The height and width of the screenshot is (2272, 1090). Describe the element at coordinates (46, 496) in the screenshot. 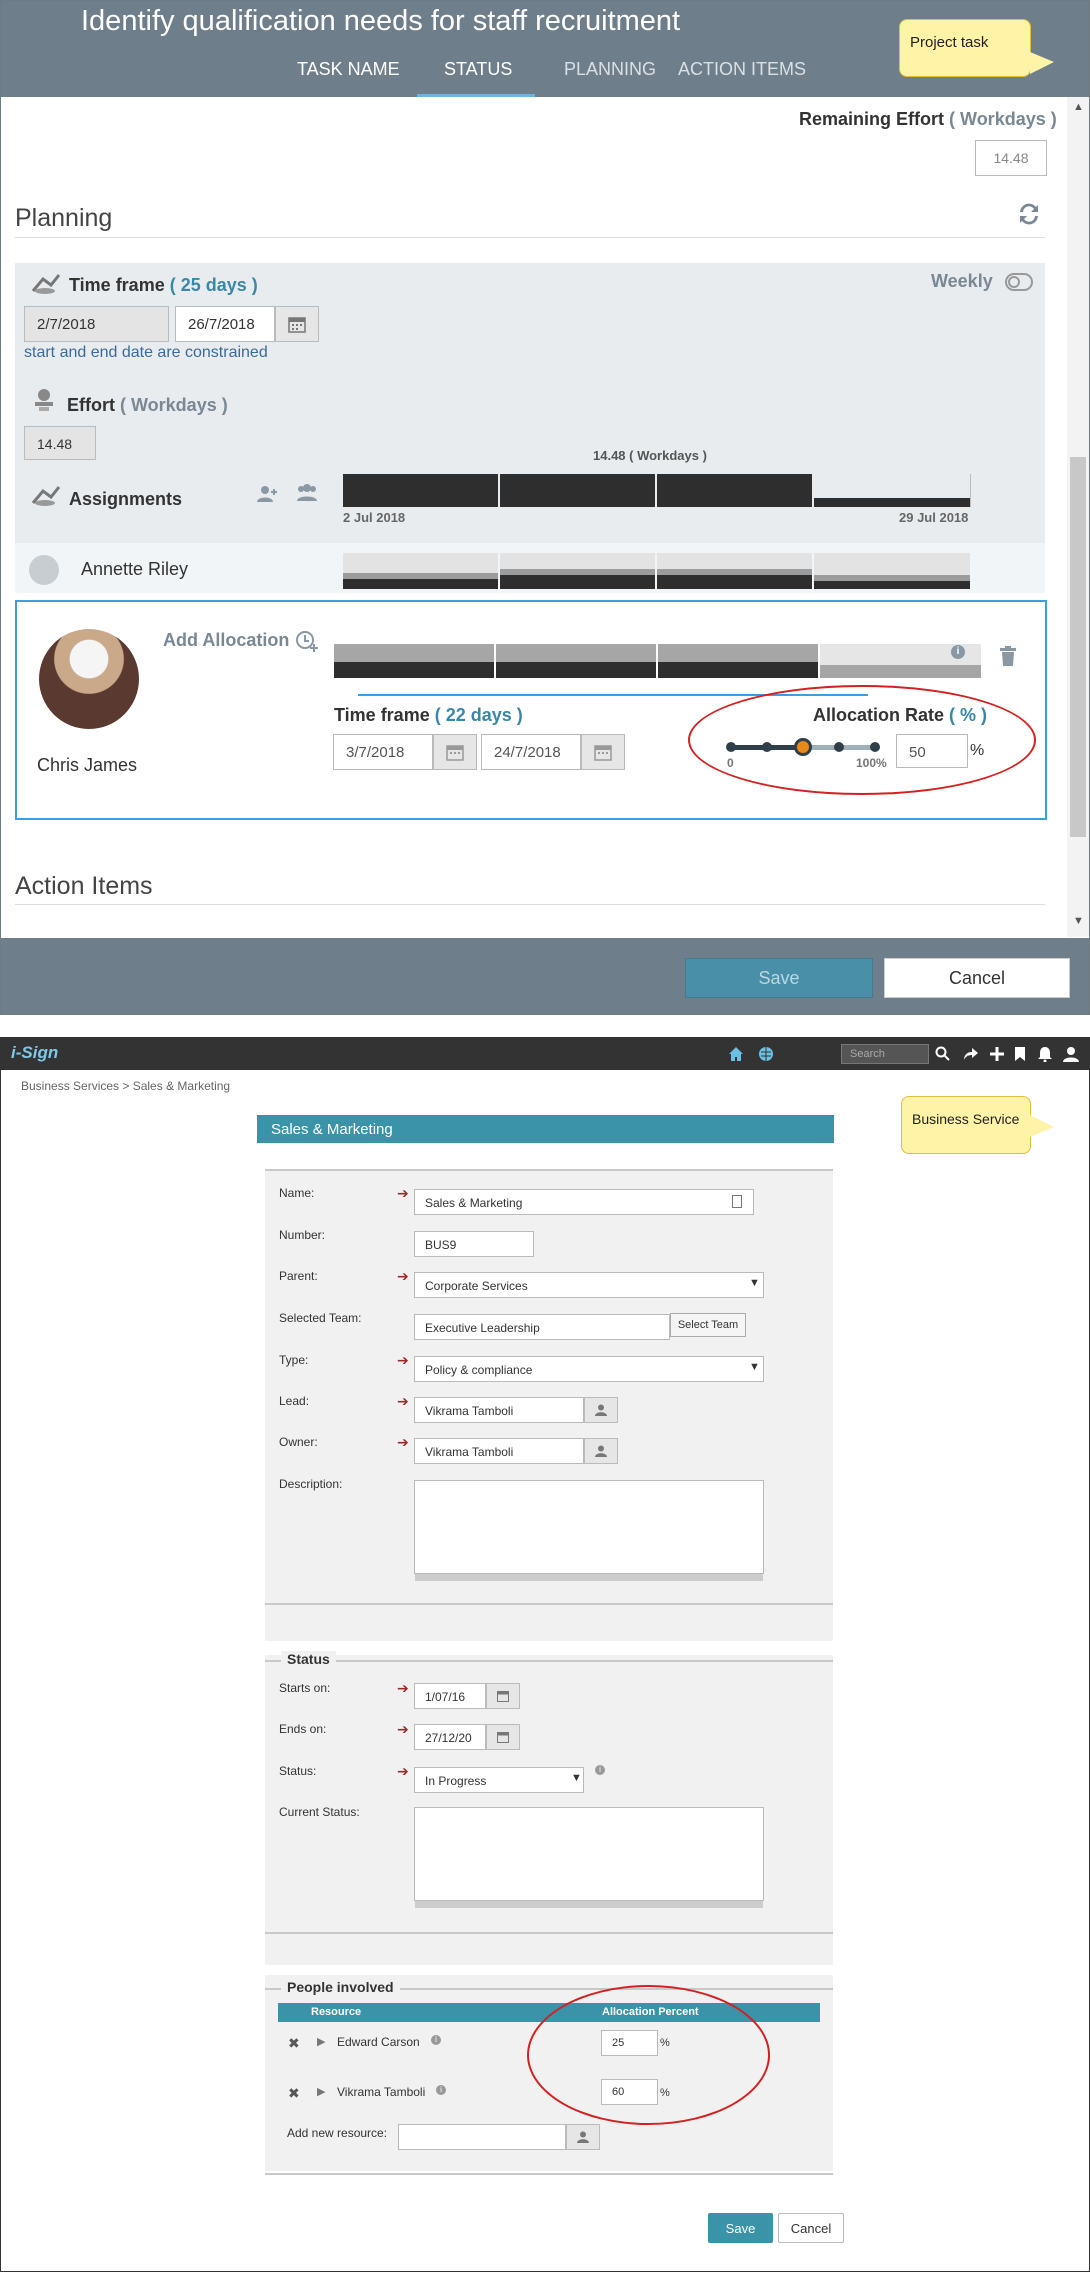

I see `assignments-icon` at that location.